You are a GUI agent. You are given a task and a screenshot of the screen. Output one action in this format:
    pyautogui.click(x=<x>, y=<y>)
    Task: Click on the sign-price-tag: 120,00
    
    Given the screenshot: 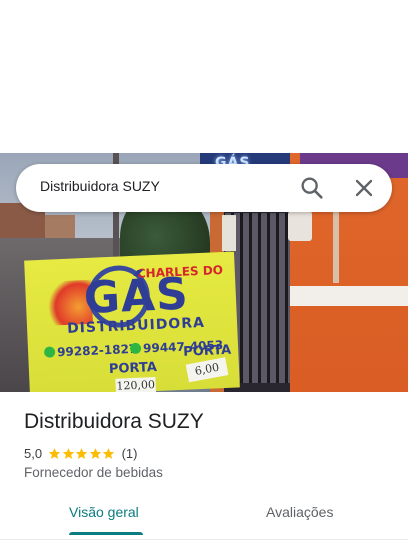 What is the action you would take?
    pyautogui.click(x=136, y=384)
    